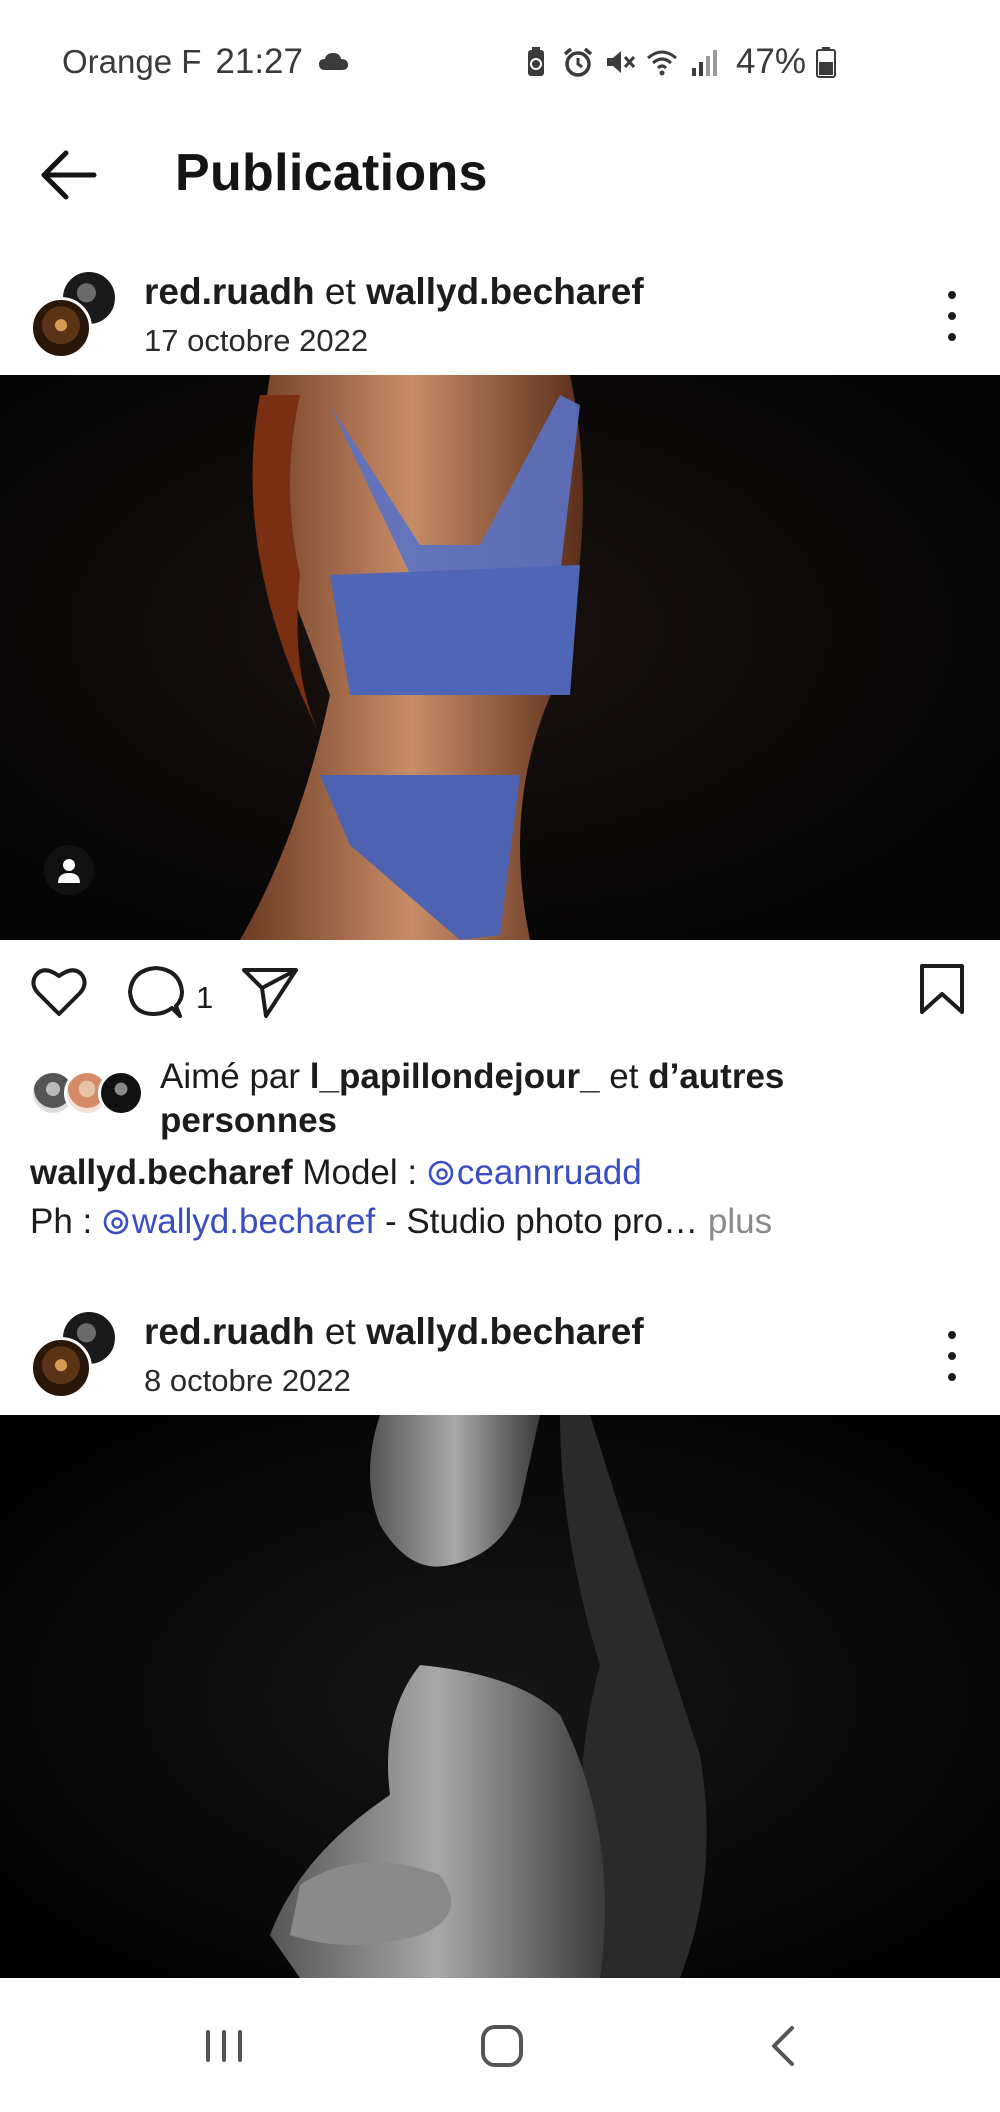 This screenshot has width=1000, height=2112. What do you see at coordinates (678, 62) in the screenshot?
I see `status-right: 47%` at bounding box center [678, 62].